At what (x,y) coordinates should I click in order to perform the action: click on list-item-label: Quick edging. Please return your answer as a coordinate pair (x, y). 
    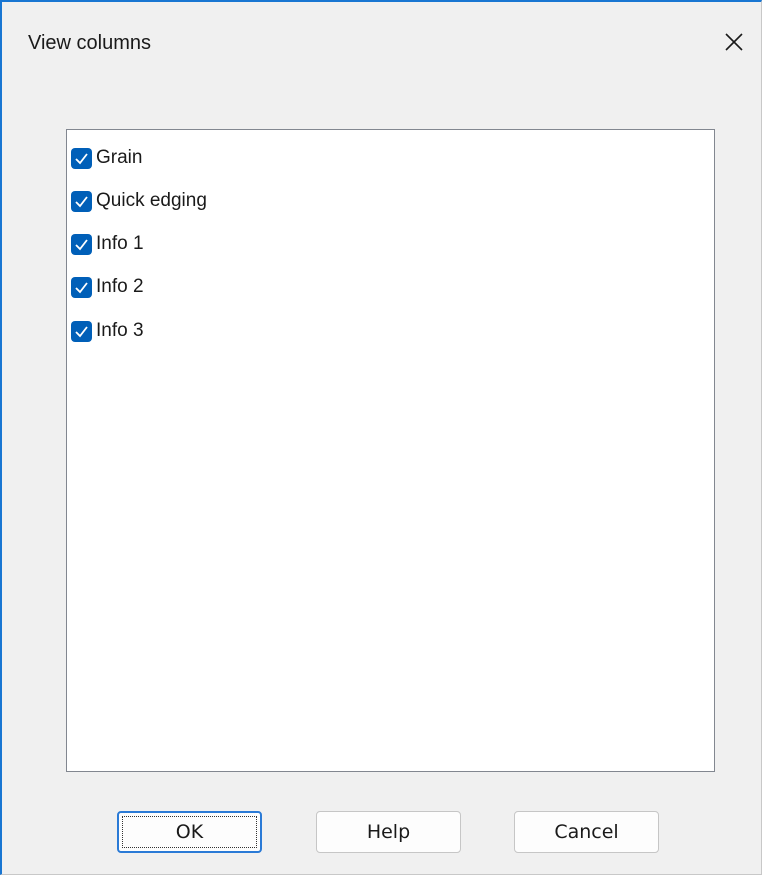
    Looking at the image, I should click on (151, 200).